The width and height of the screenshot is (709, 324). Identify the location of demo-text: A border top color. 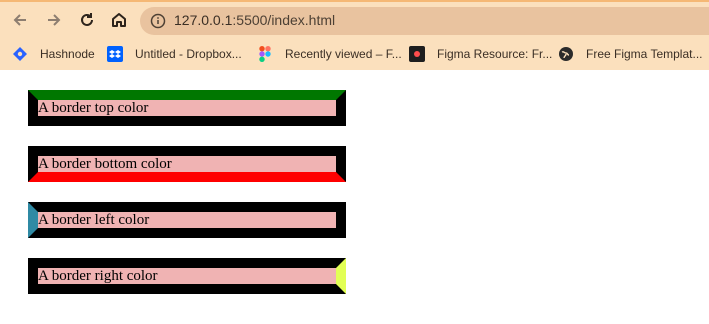
(93, 108).